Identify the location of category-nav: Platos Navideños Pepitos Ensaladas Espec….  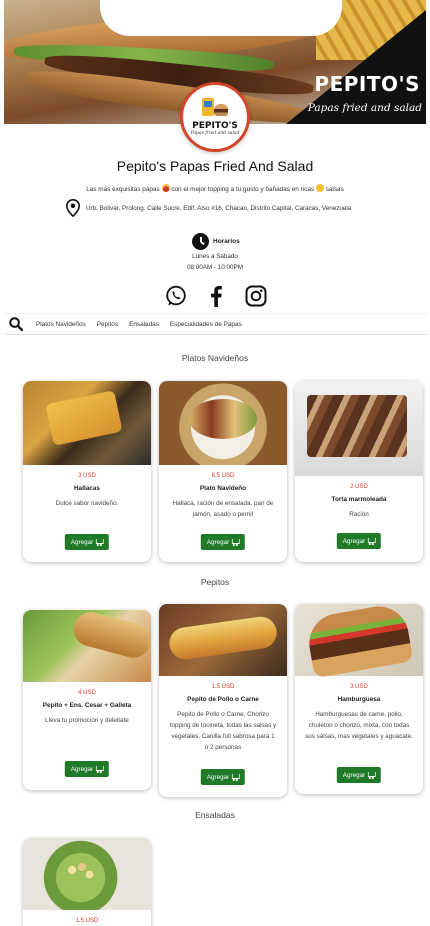
(216, 324).